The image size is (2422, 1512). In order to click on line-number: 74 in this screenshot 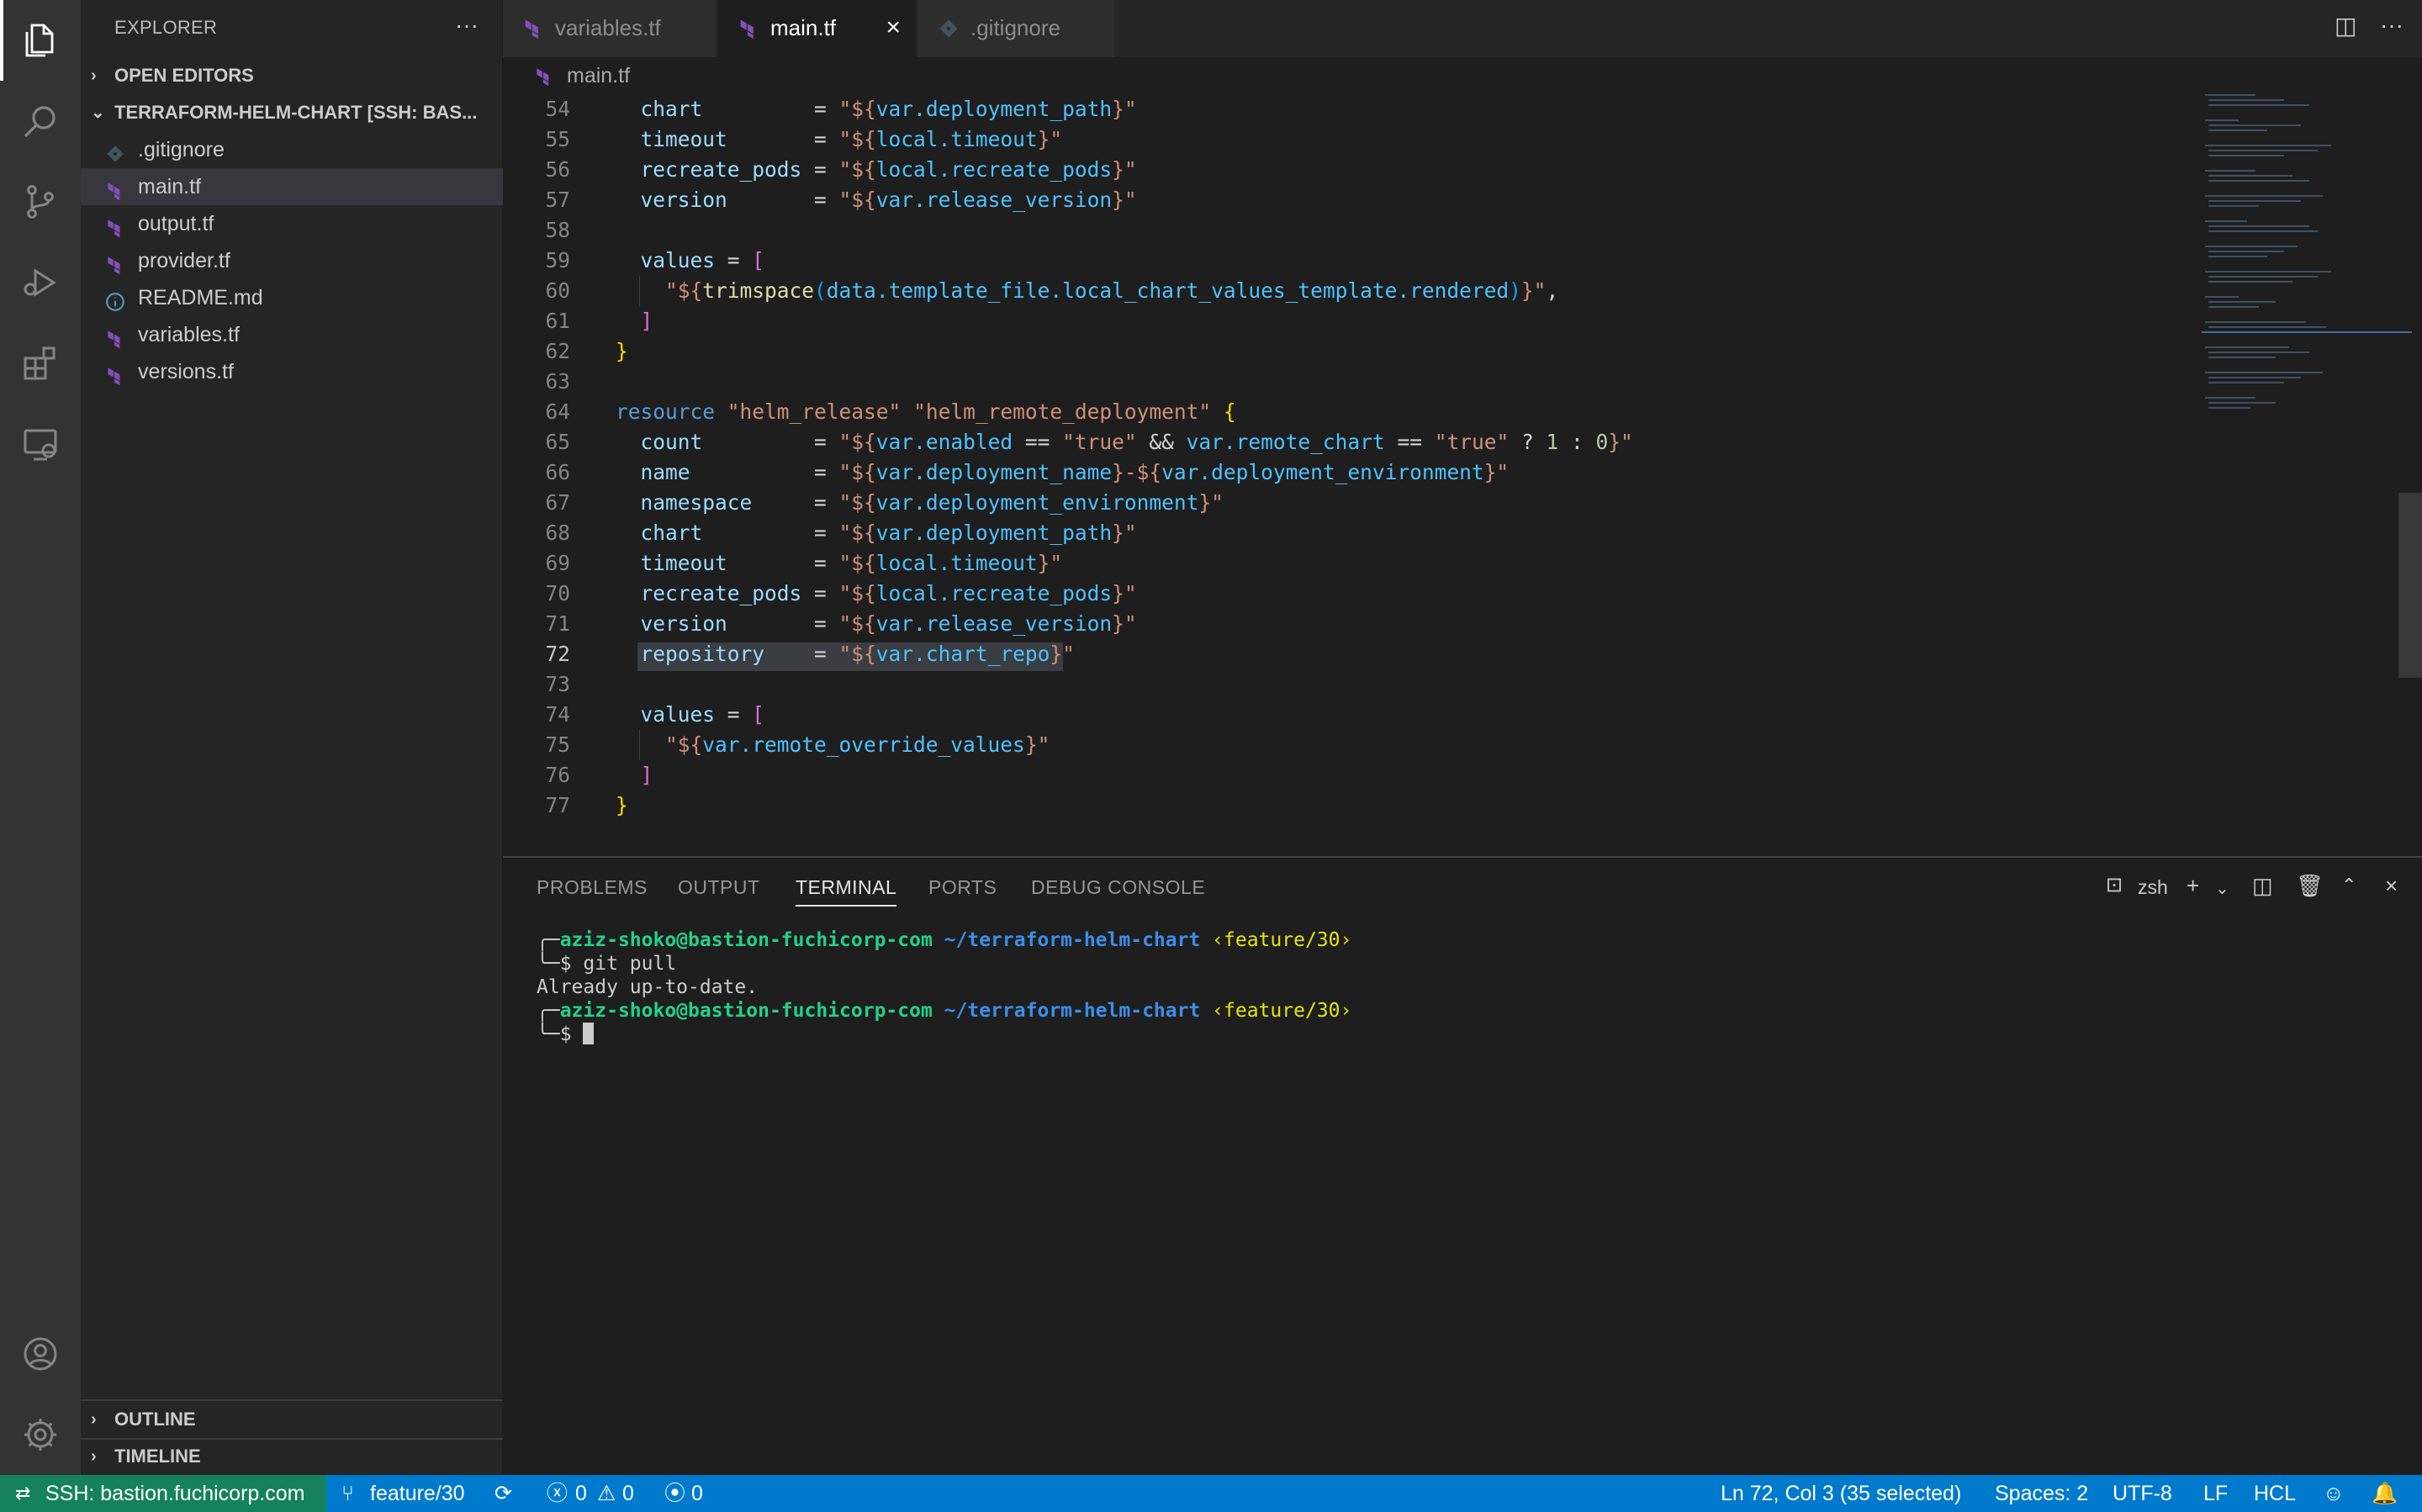, I will do `click(557, 714)`.